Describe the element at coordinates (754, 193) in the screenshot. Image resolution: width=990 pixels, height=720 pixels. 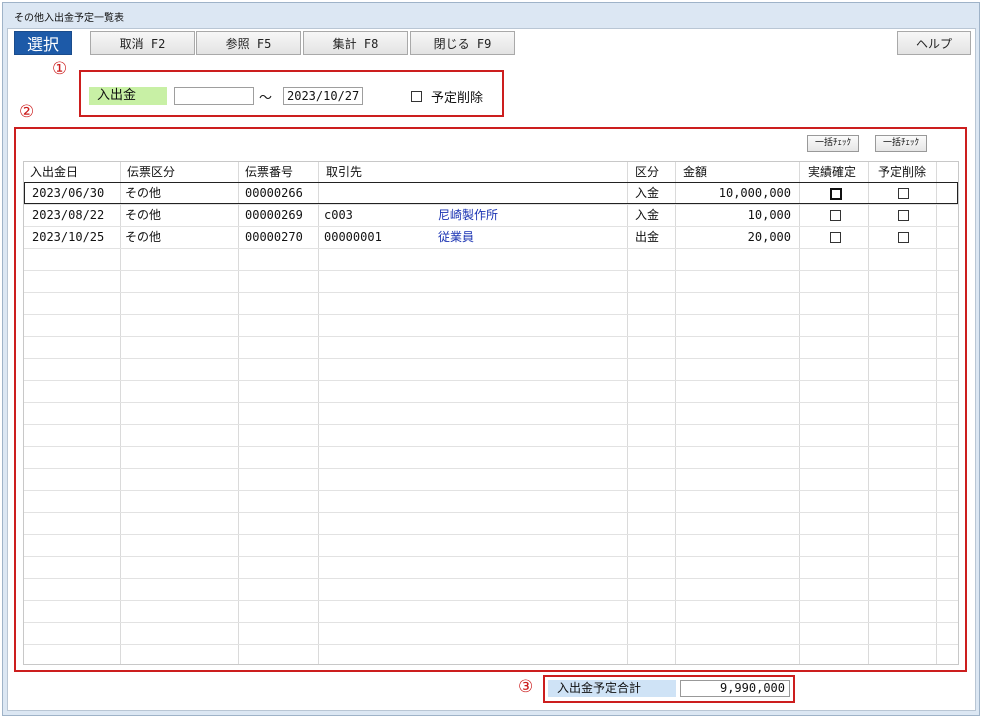
I see `cell-amount: 10,000,000` at that location.